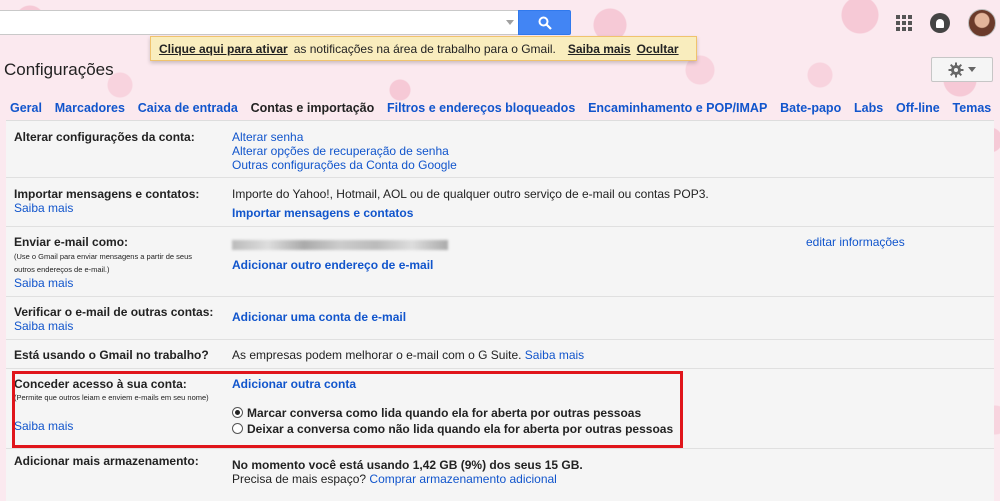 The image size is (1000, 501). I want to click on import-label: Importar mensagens e contatos:, so click(107, 194).